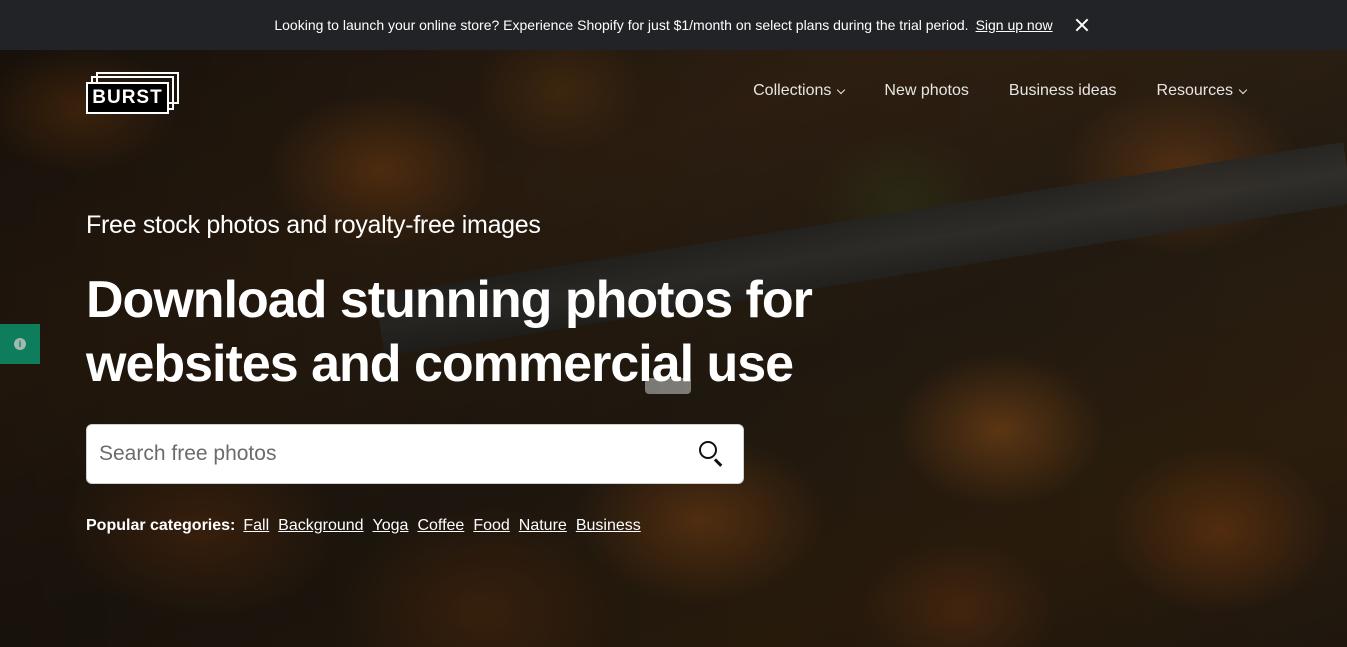 The height and width of the screenshot is (647, 1347). I want to click on category-link-food: Food, so click(491, 526).